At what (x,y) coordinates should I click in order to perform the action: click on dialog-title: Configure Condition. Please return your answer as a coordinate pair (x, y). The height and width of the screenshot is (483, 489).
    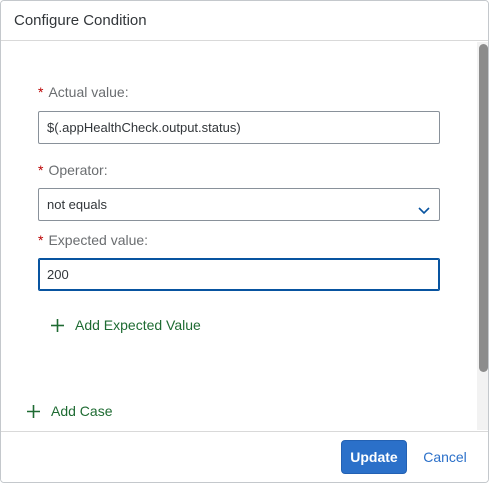
    Looking at the image, I should click on (80, 20).